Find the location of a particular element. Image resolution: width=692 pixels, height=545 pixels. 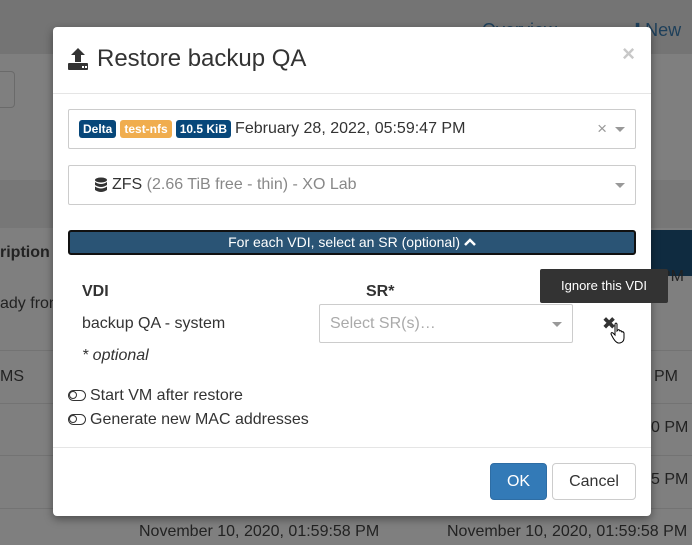

backup-date: February 28, 2022, 05:59:47 PM is located at coordinates (350, 128).